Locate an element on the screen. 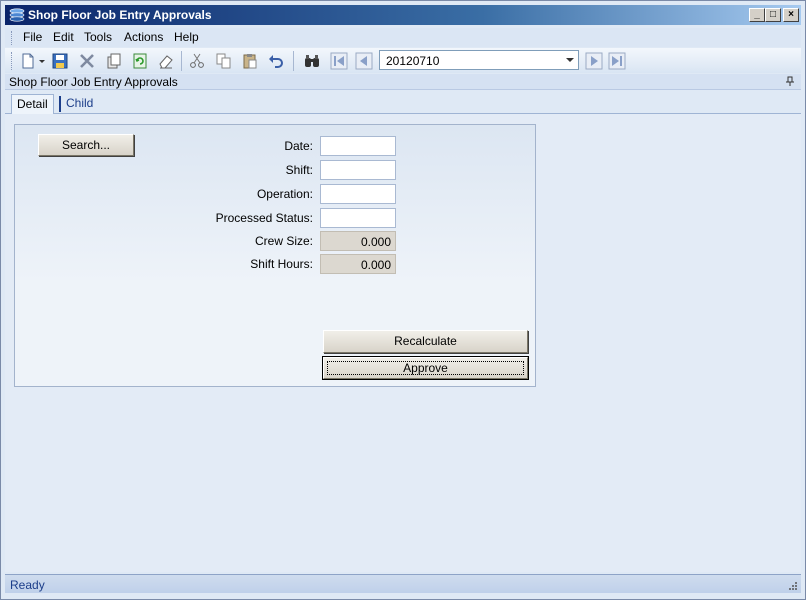 The height and width of the screenshot is (600, 806). new-icon is located at coordinates (28, 61).